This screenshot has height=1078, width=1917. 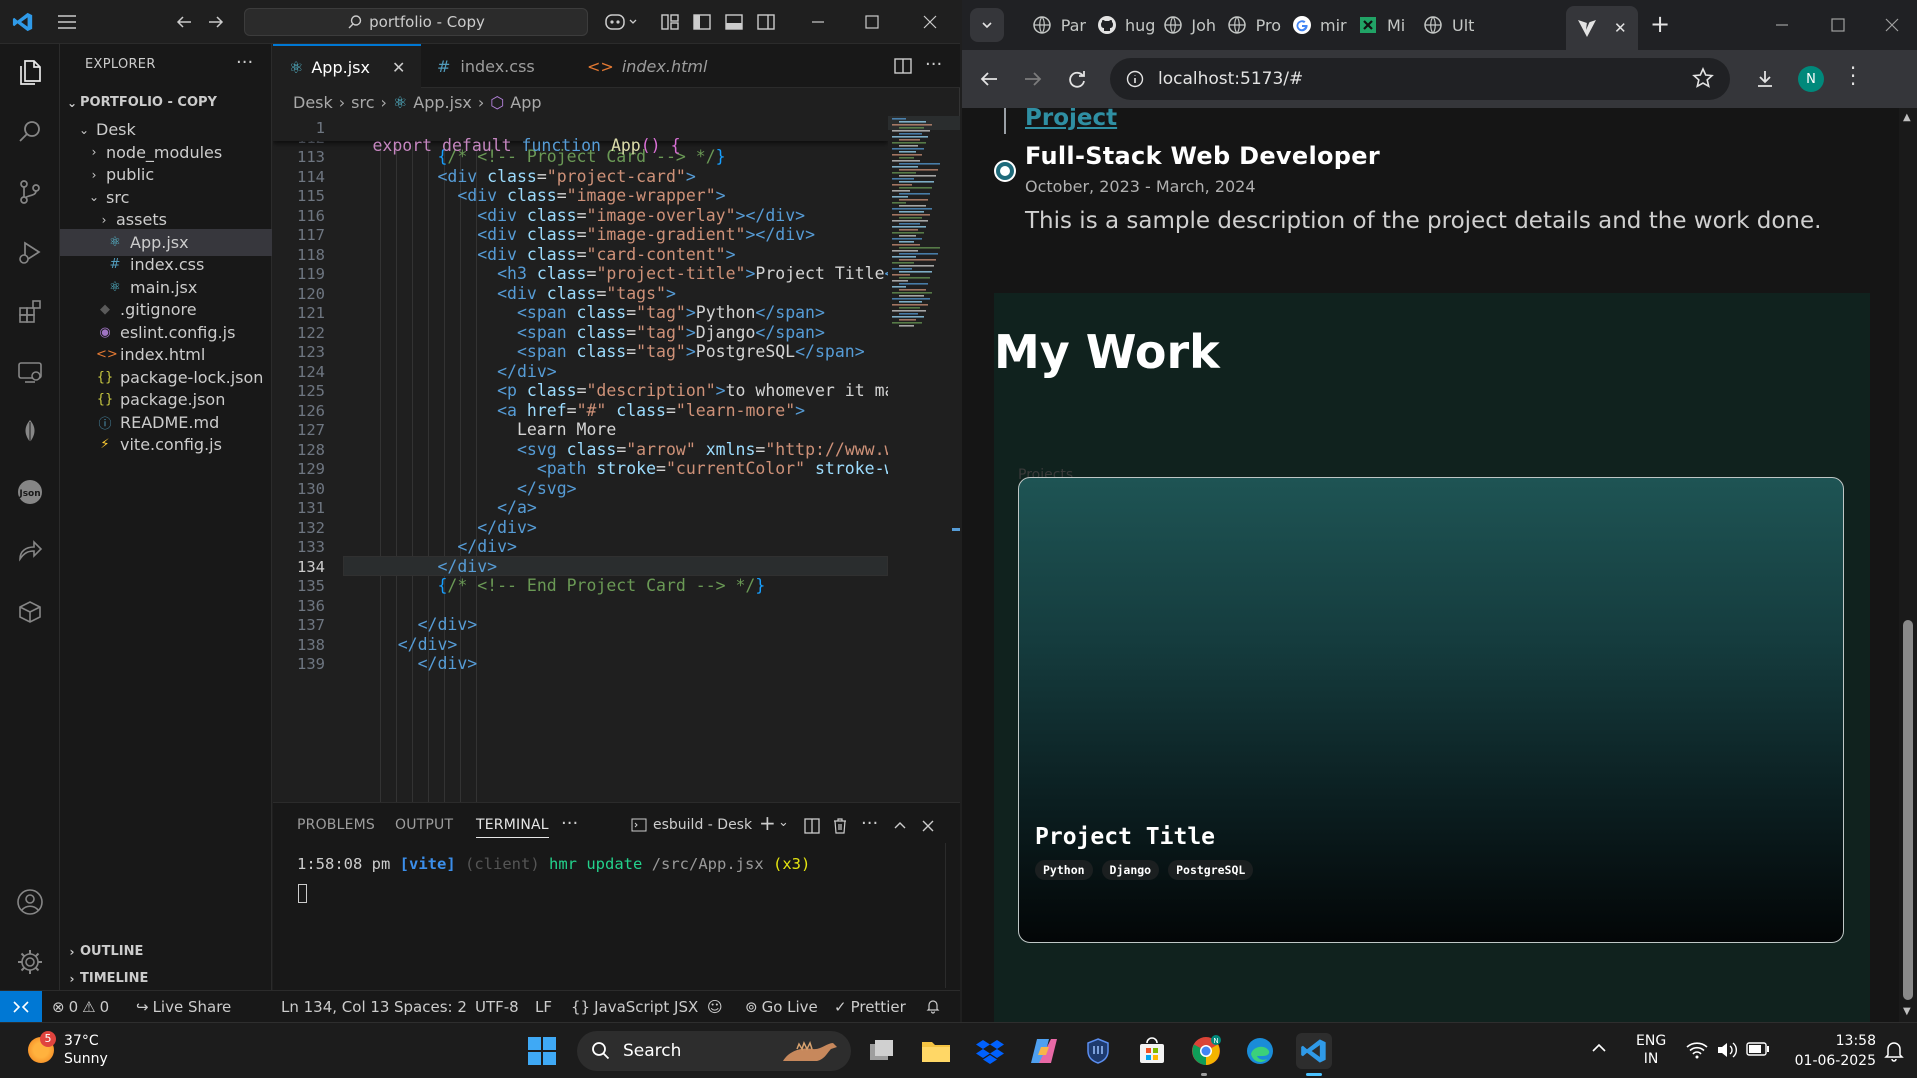 What do you see at coordinates (869, 823) in the screenshot?
I see `panel-more-actions-icon: ···` at bounding box center [869, 823].